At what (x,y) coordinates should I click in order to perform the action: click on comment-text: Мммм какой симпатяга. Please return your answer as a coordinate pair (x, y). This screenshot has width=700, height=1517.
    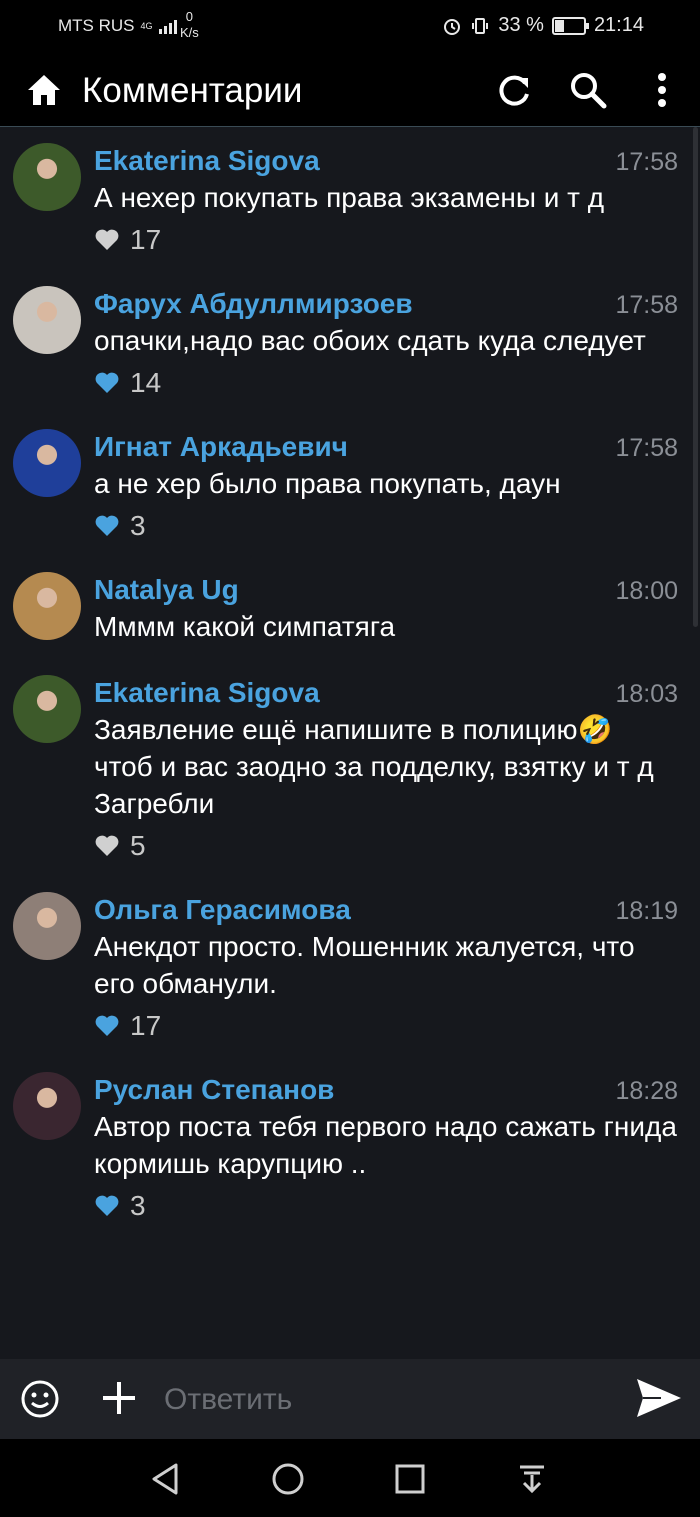
    Looking at the image, I should click on (245, 626).